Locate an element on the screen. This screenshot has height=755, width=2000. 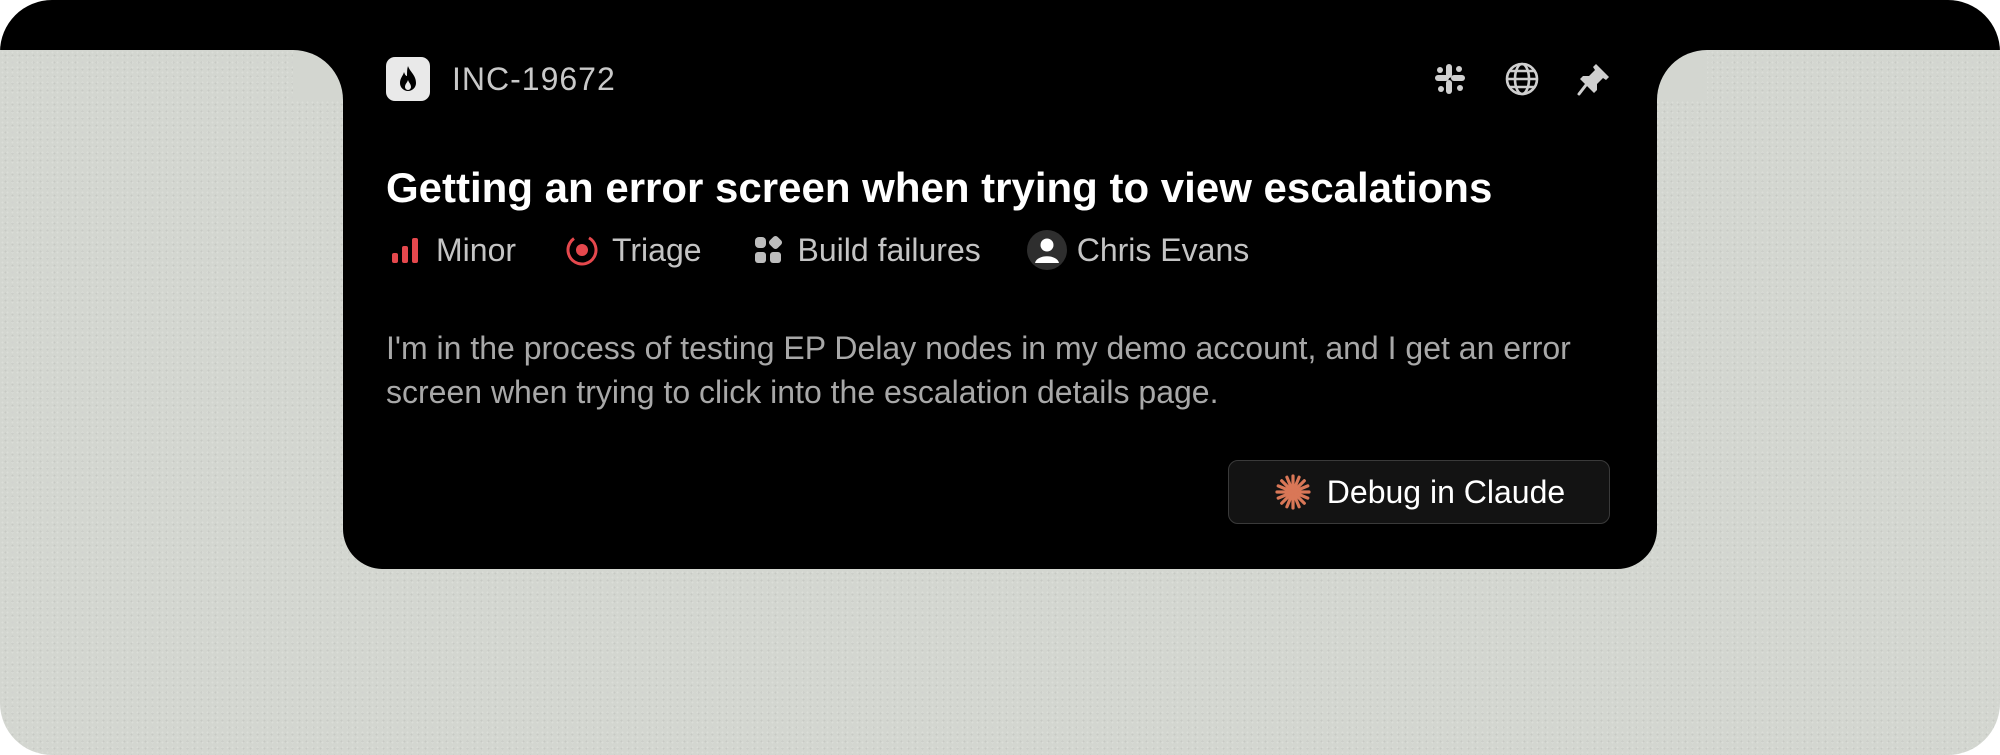
category-field: Build failures is located at coordinates (864, 250).